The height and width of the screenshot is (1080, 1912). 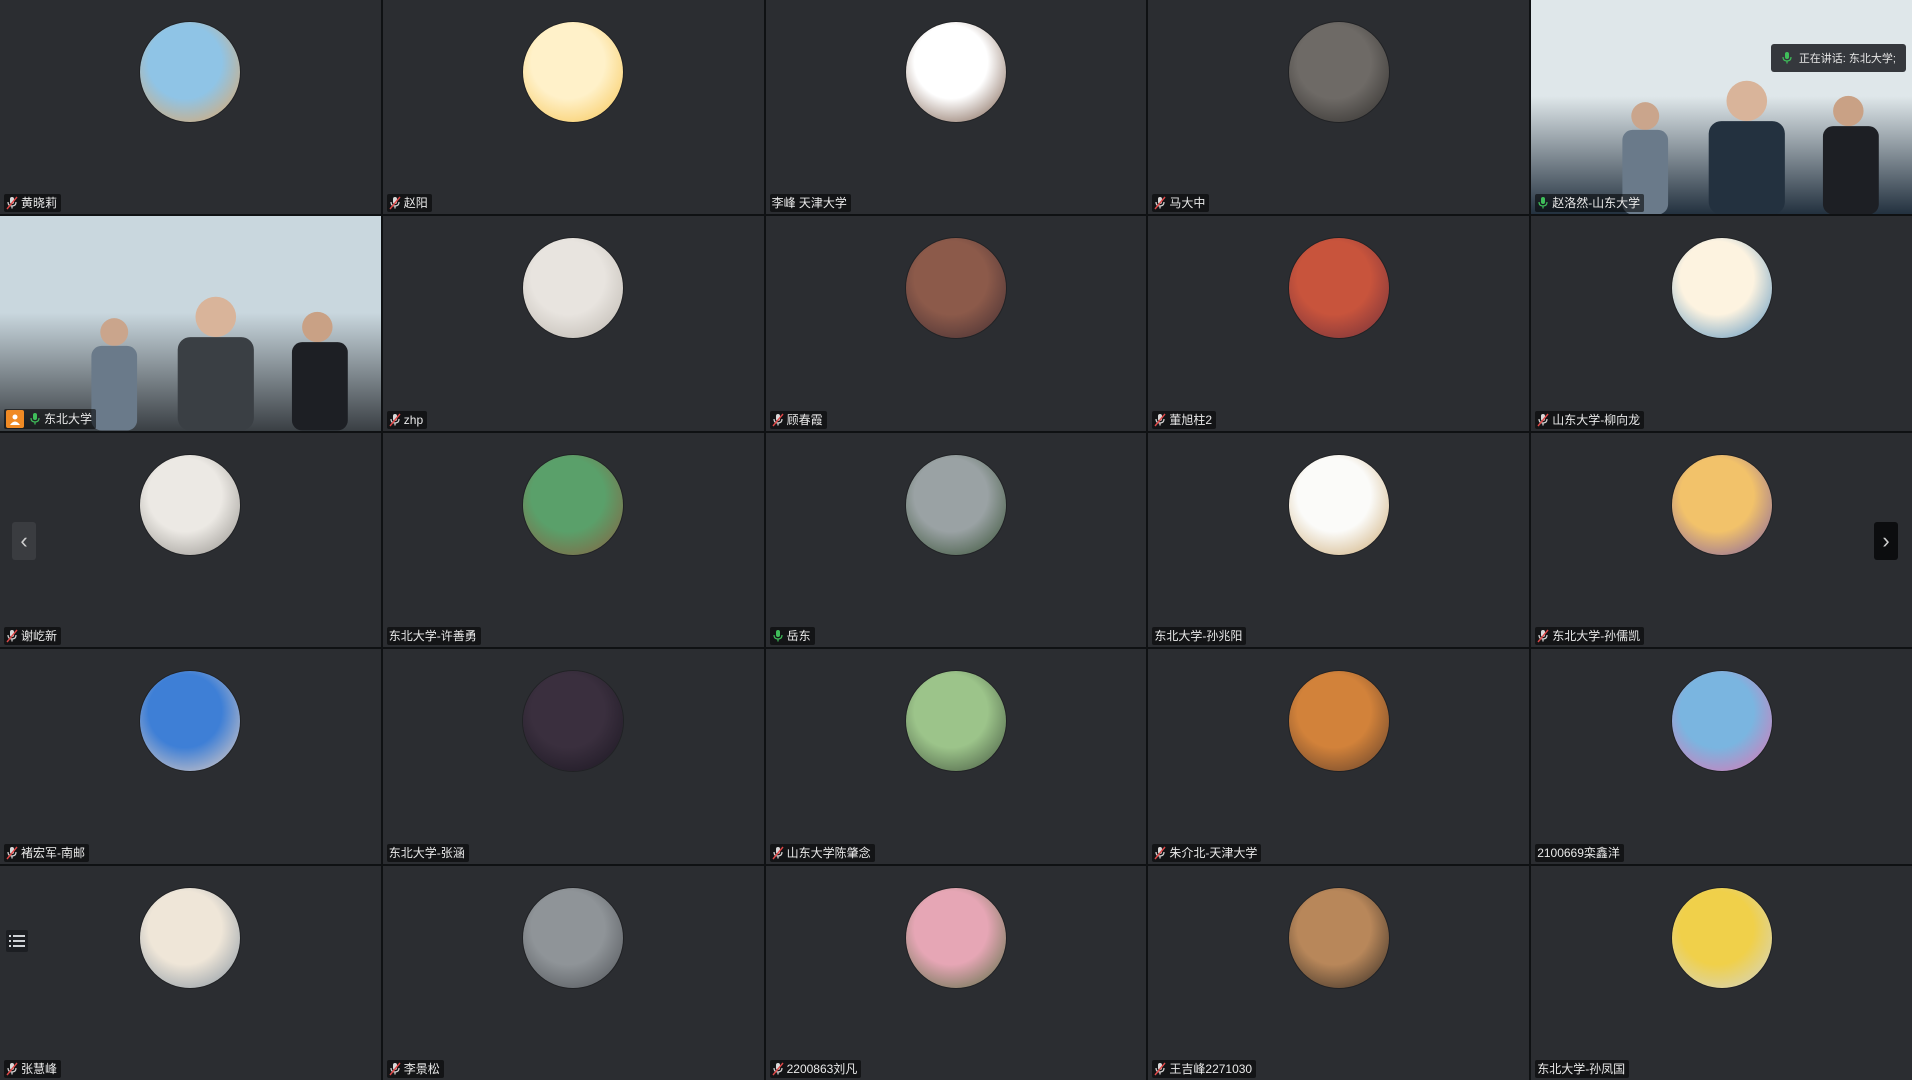 What do you see at coordinates (828, 852) in the screenshot?
I see `participant-name: 山东大学陈肇念` at bounding box center [828, 852].